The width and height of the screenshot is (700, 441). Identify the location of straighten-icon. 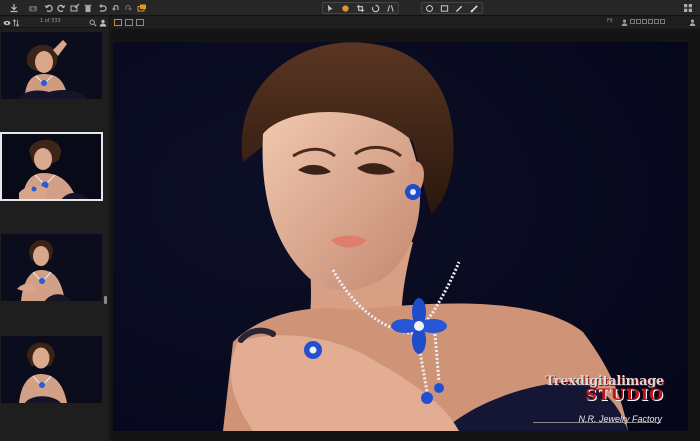
(375, 8).